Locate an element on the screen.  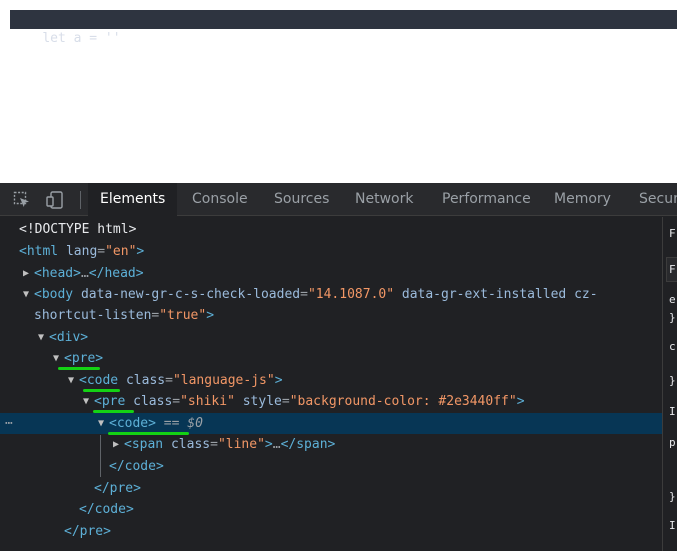
span-node: <span class="line">…</span> is located at coordinates (230, 444).